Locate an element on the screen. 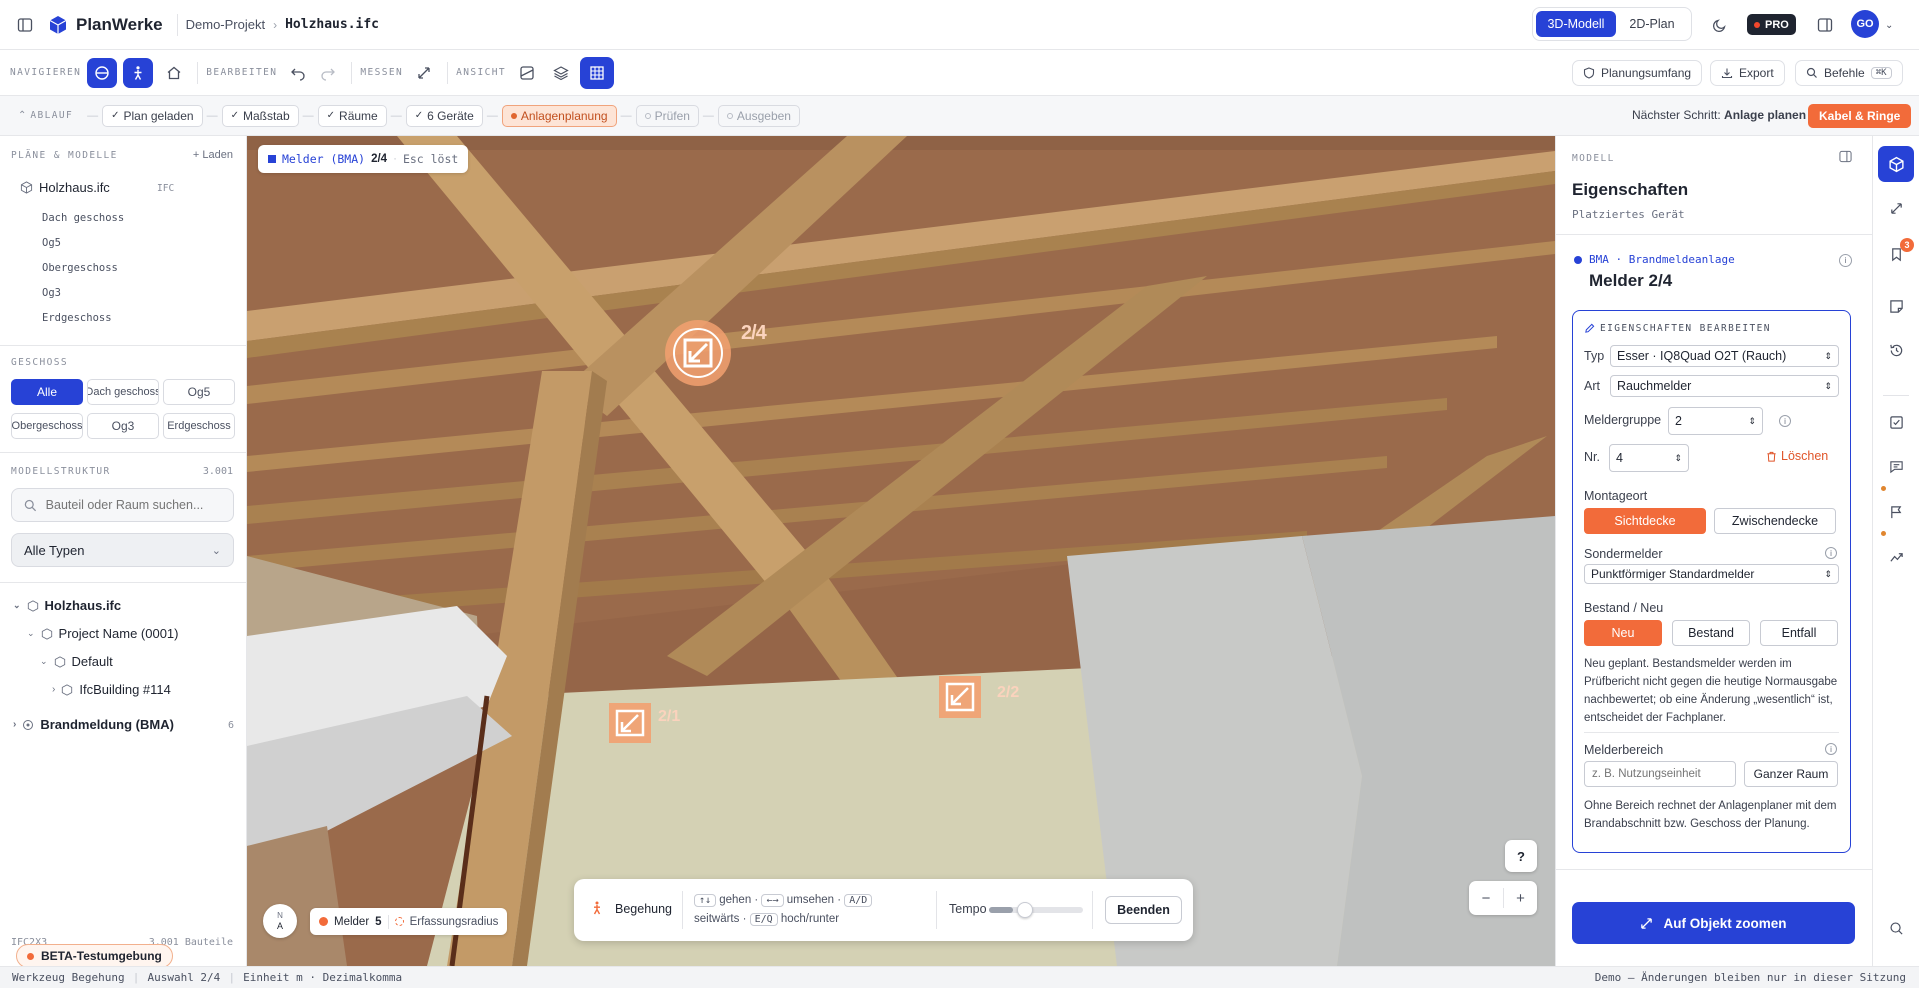 Image resolution: width=1919 pixels, height=988 pixels. floor-og5-button: Og5 is located at coordinates (199, 392).